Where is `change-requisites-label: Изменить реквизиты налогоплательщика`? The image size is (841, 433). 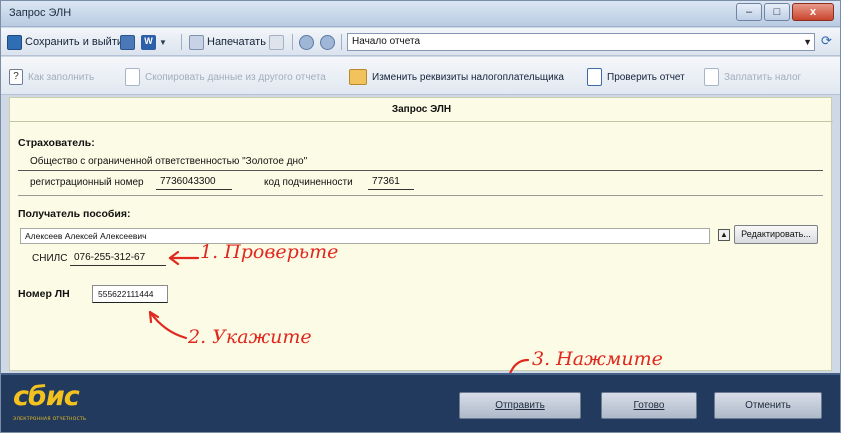
change-requisites-label: Изменить реквизиты налогоплательщика is located at coordinates (468, 77).